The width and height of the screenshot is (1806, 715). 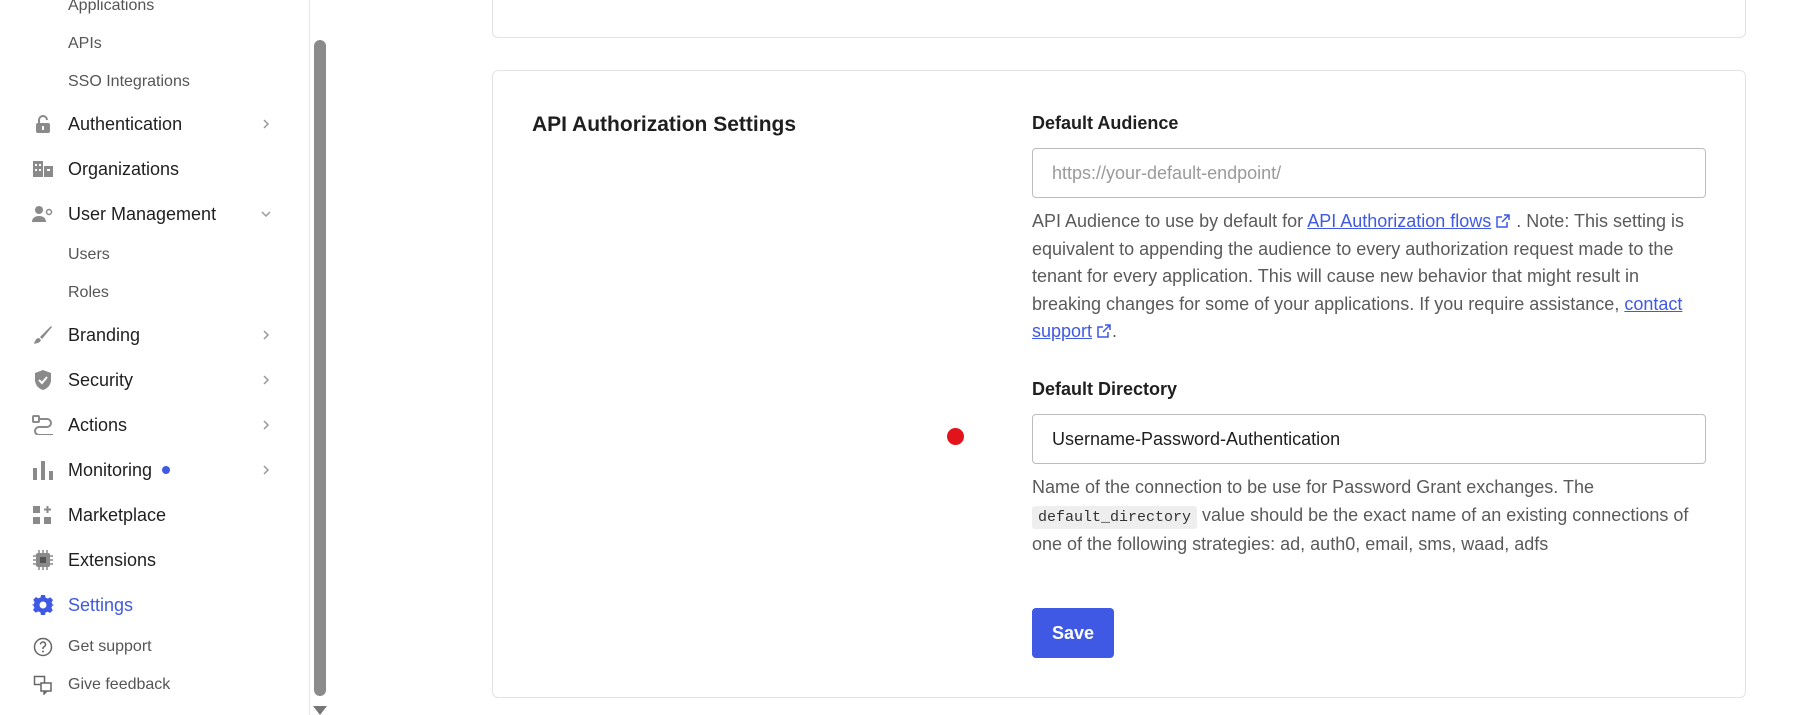 I want to click on notification-dot, so click(x=166, y=470).